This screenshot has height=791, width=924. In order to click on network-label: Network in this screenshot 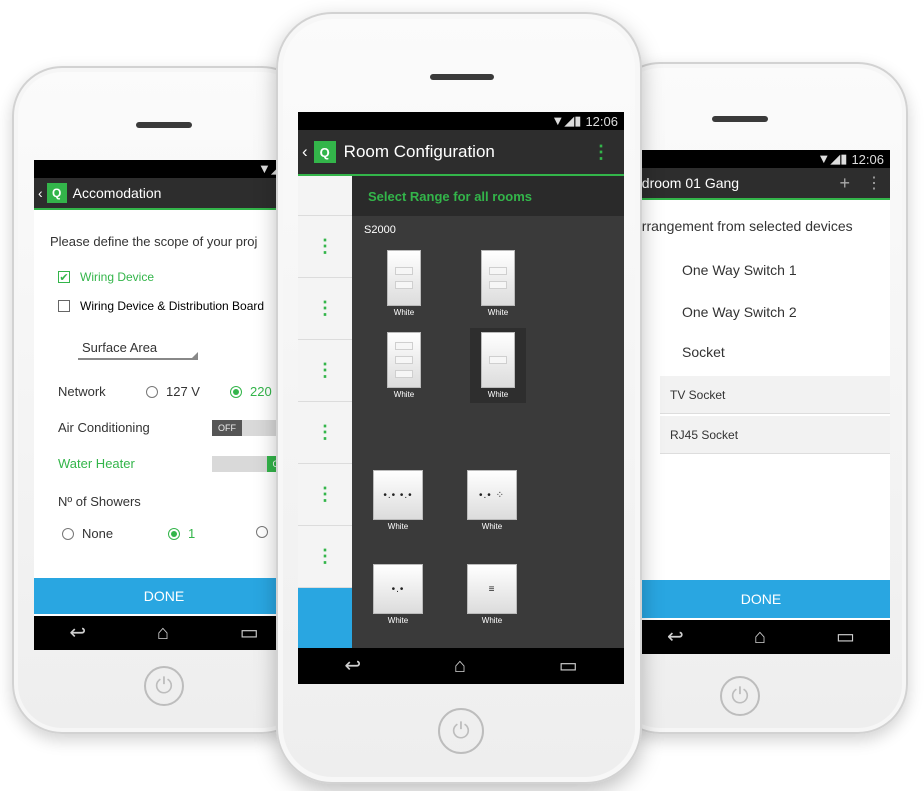, I will do `click(82, 391)`.